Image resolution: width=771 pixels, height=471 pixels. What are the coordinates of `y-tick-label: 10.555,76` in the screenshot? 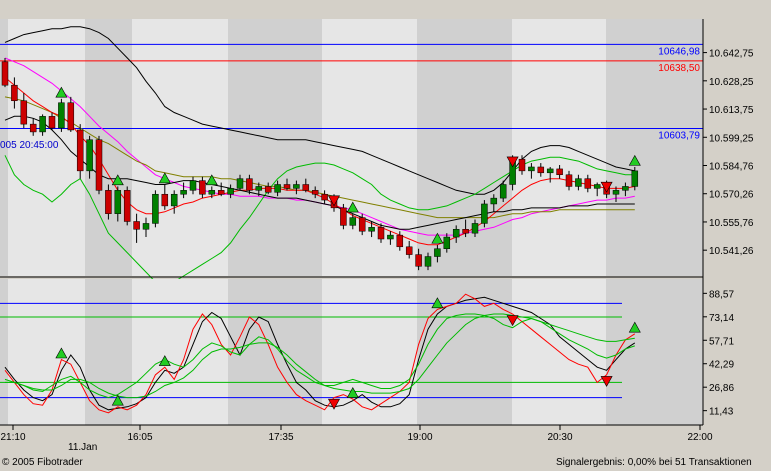 It's located at (731, 223).